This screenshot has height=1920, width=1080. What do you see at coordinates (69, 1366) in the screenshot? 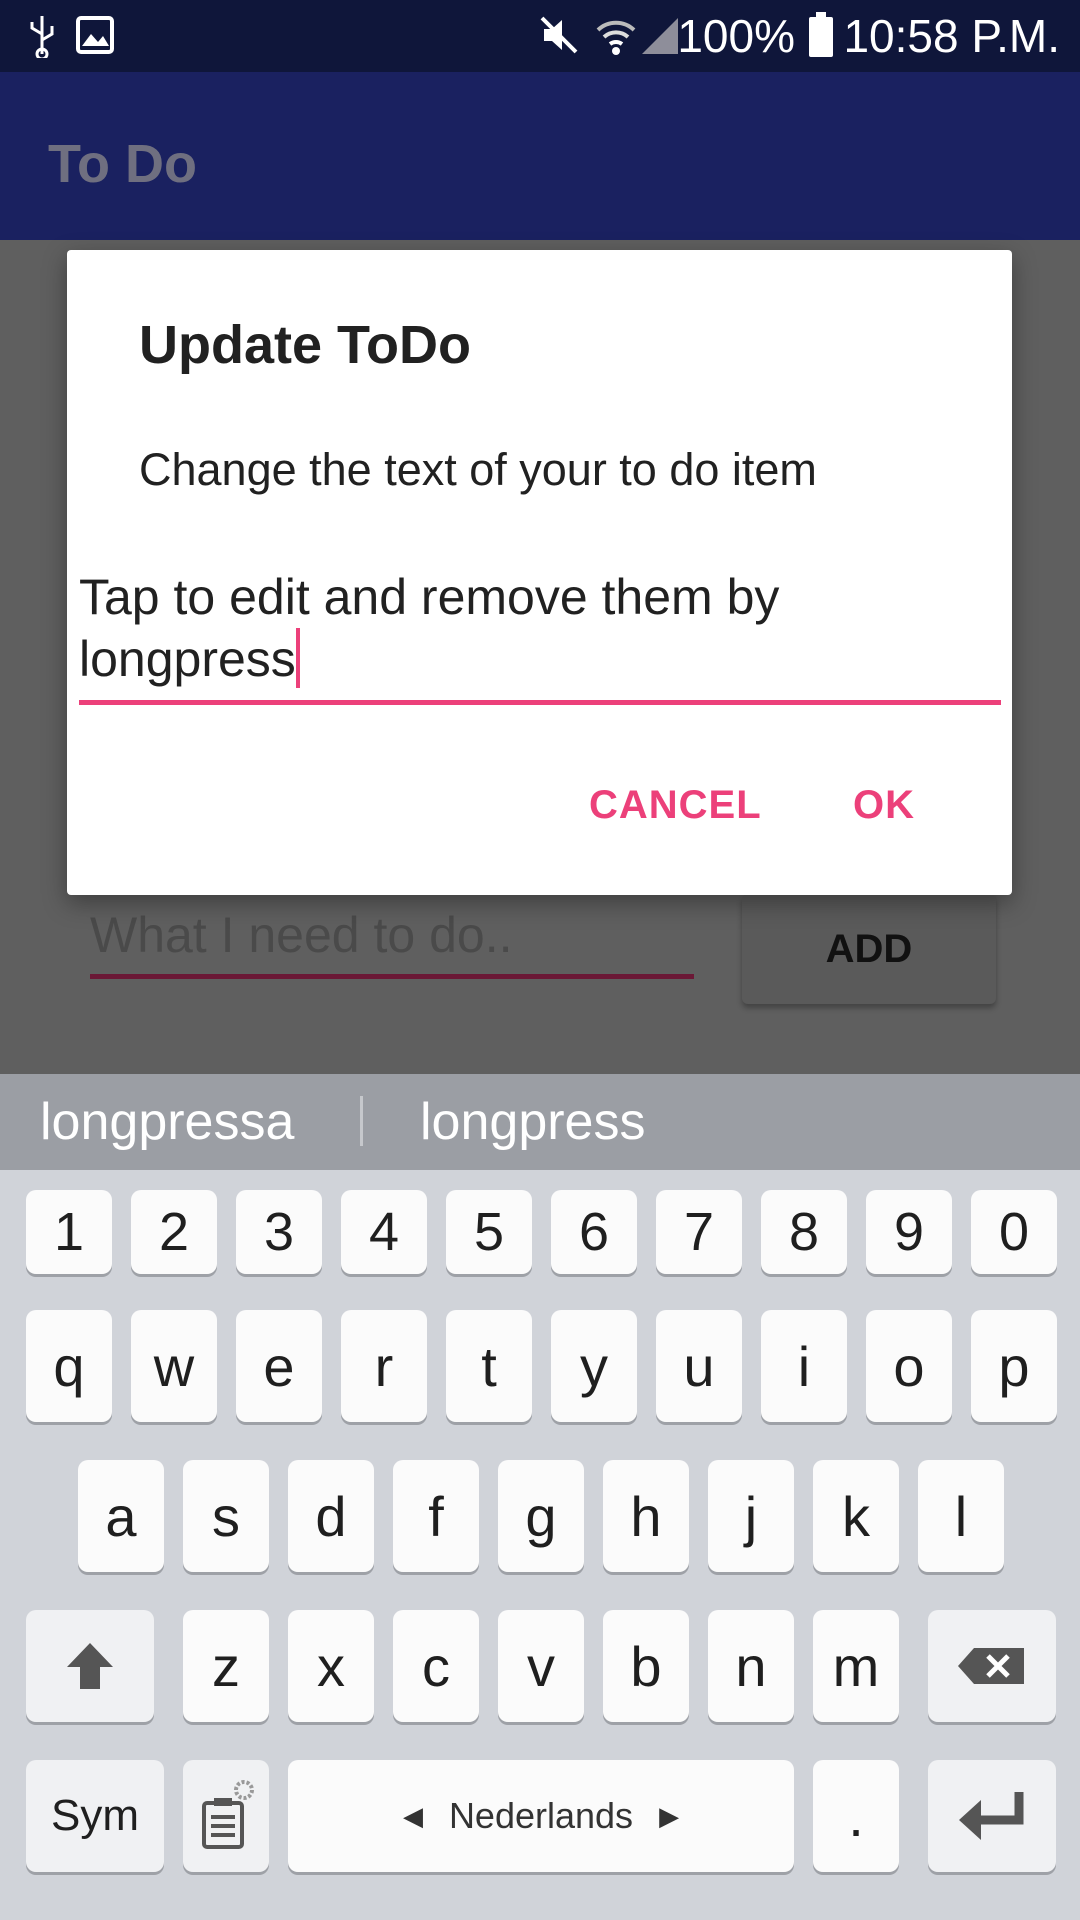
I see `key-q: q` at bounding box center [69, 1366].